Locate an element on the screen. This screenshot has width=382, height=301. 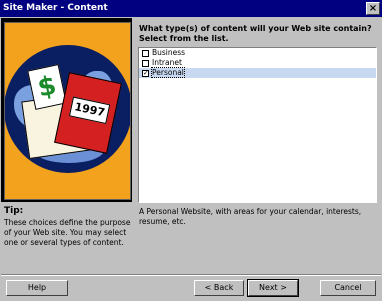
tip-heading: Tip: is located at coordinates (14, 211).